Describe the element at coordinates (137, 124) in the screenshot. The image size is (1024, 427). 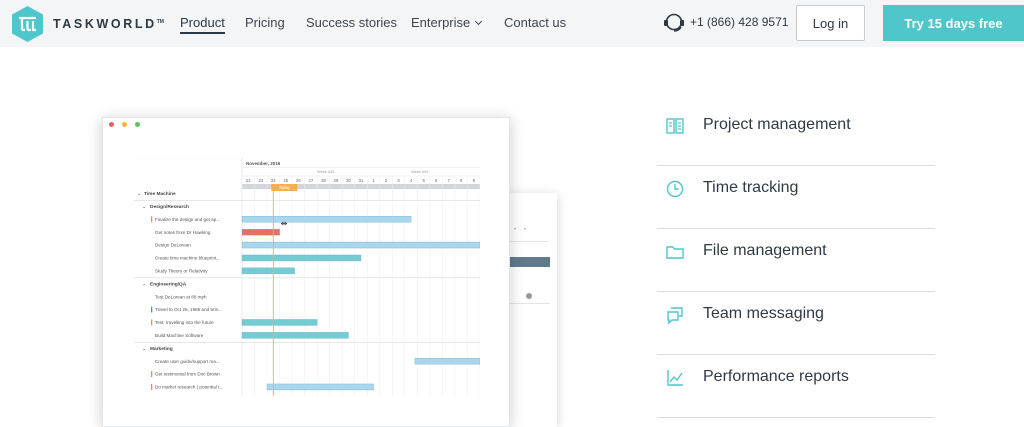
I see `window-maximize-dot` at that location.